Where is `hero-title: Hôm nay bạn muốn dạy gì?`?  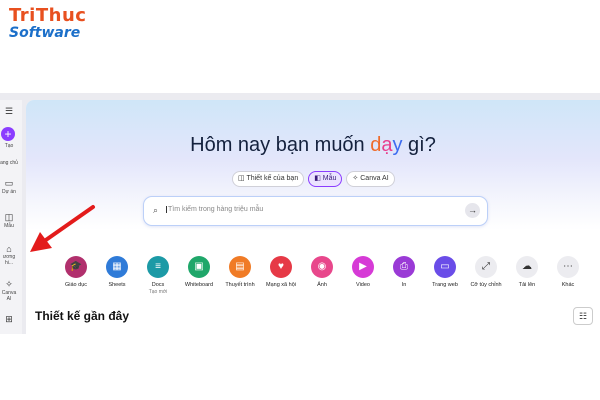
hero-title: Hôm nay bạn muốn dạy gì? is located at coordinates (313, 145).